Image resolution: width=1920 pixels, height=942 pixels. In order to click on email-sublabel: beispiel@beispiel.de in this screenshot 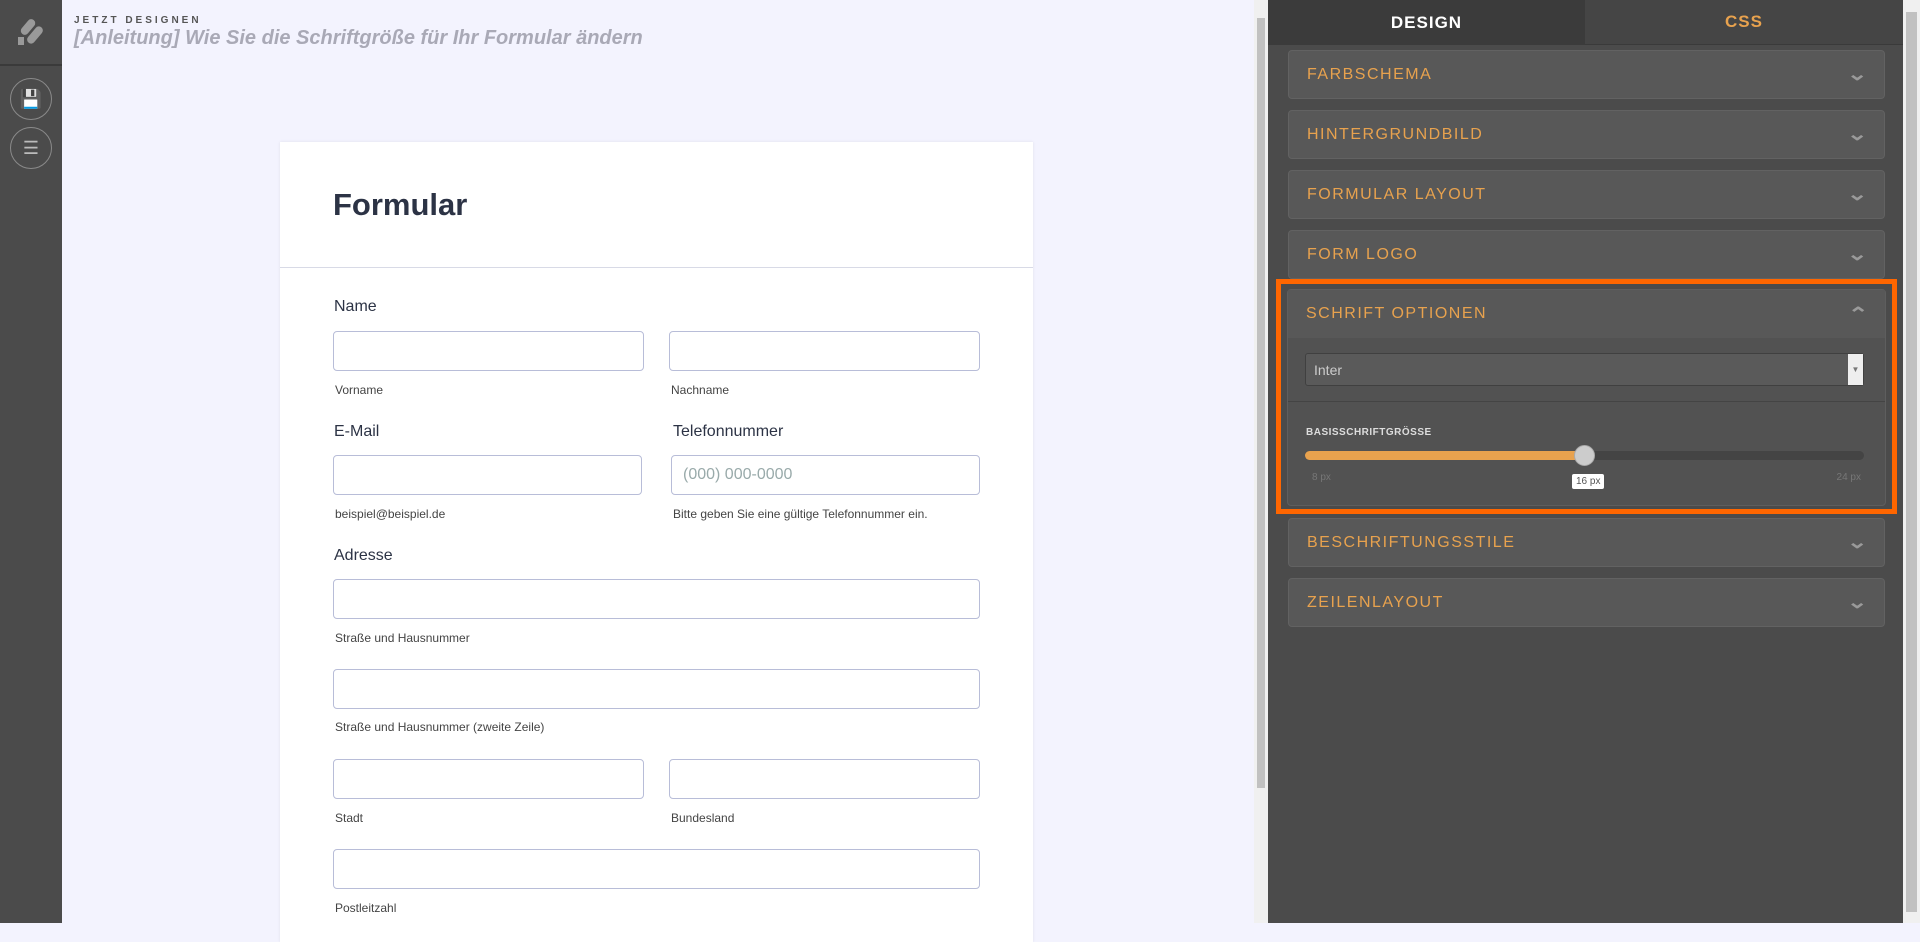, I will do `click(390, 514)`.